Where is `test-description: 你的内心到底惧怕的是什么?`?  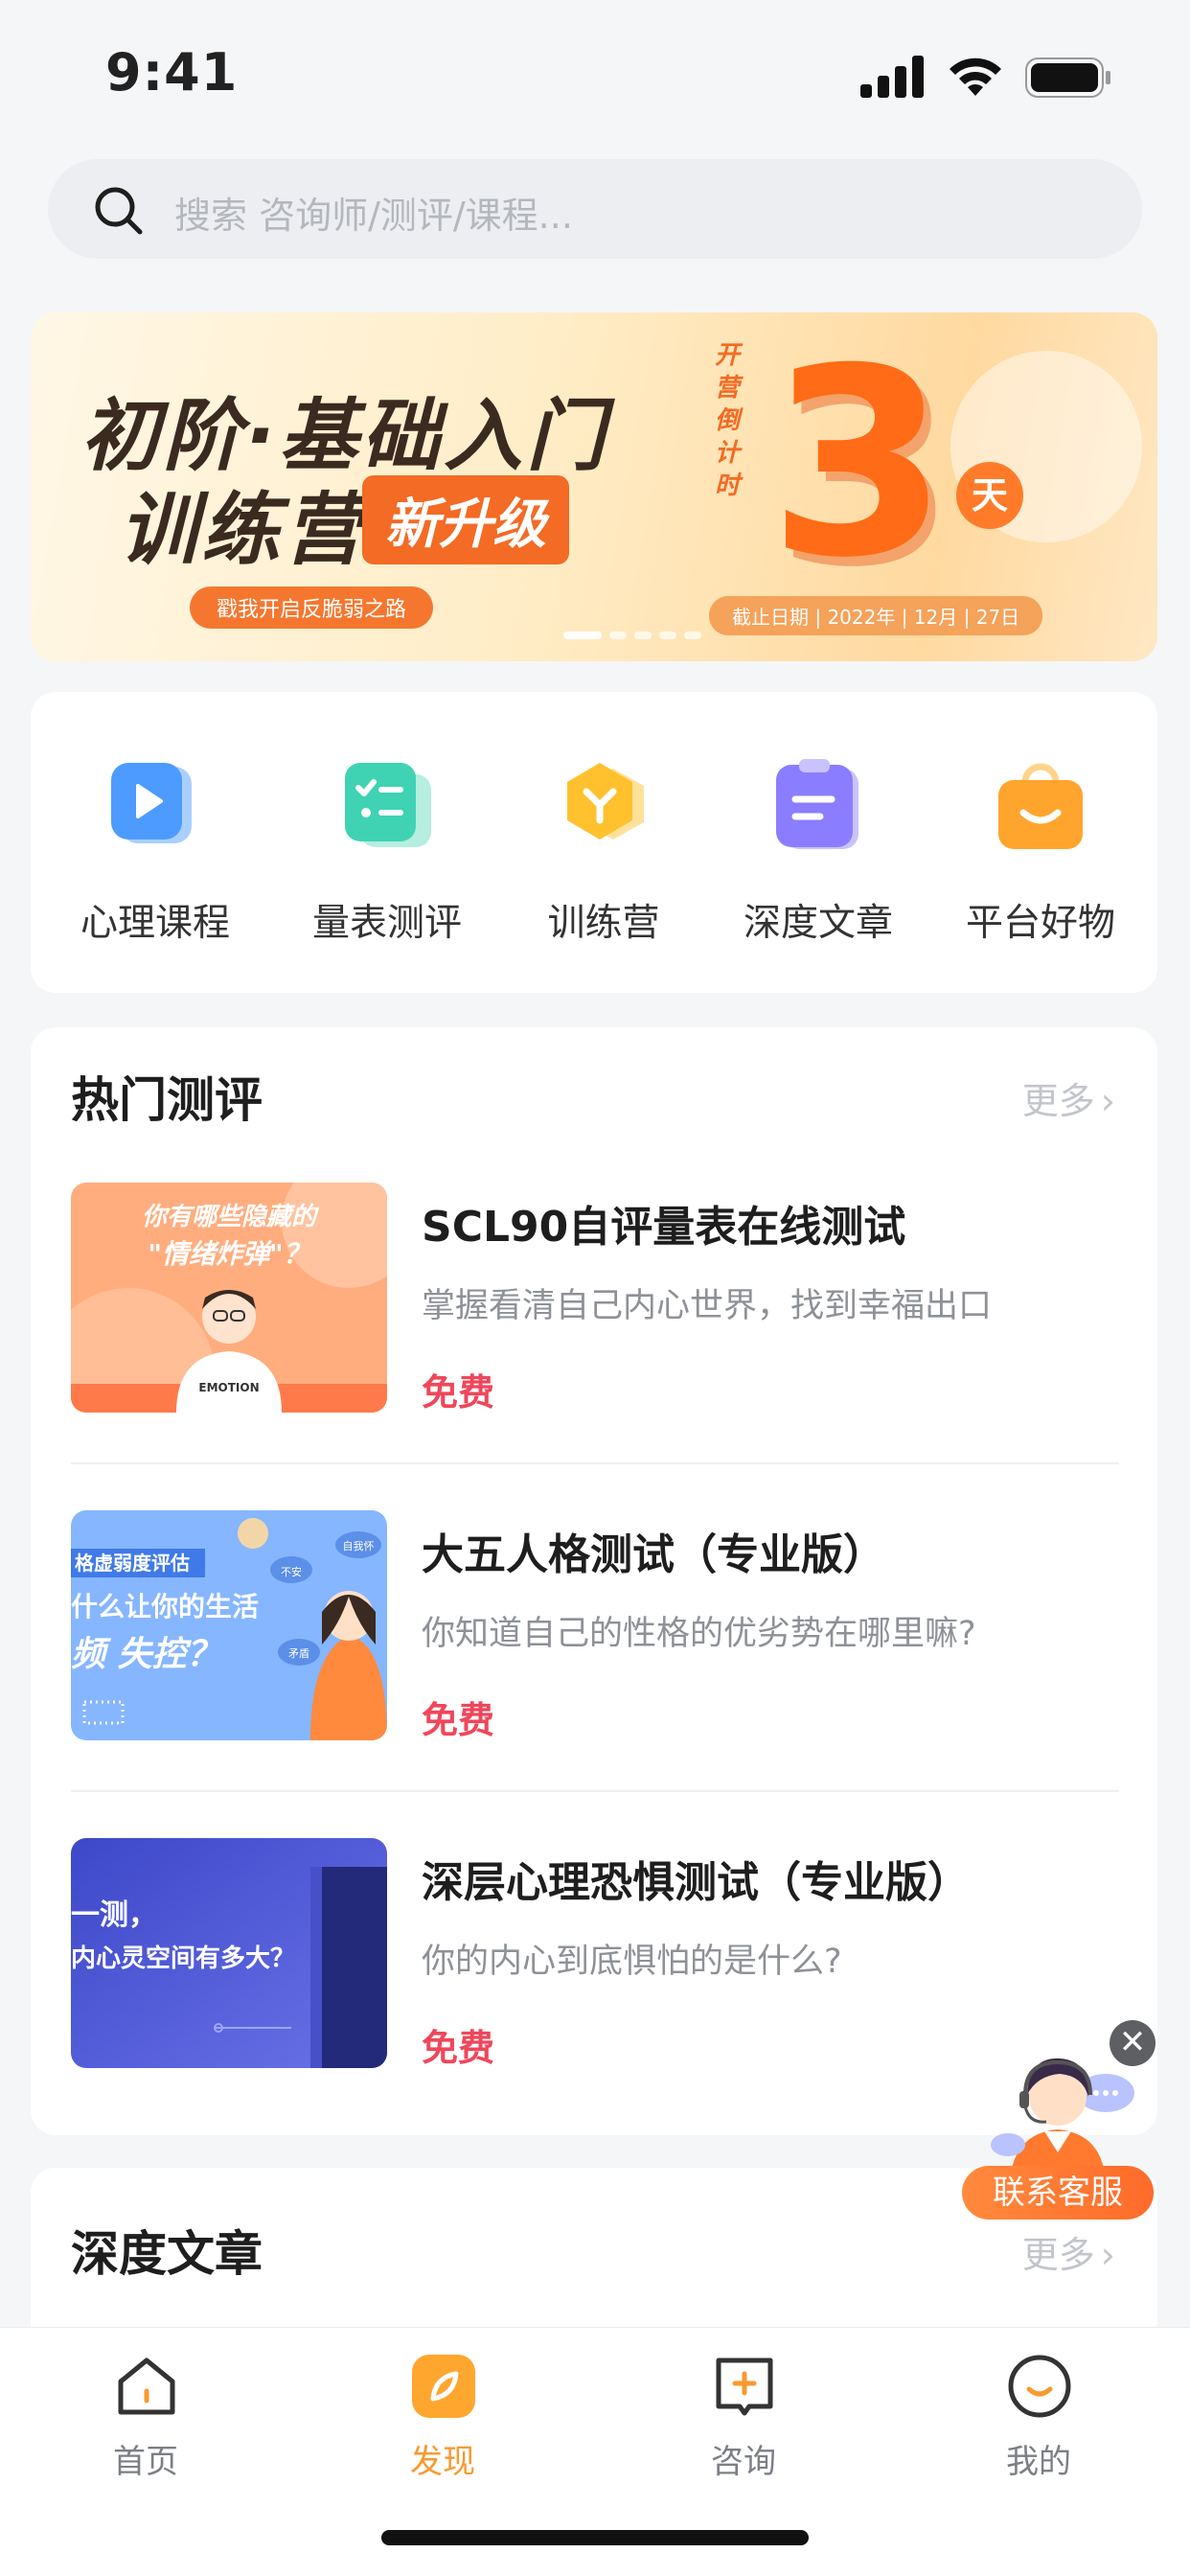 test-description: 你的内心到底惧怕的是什么? is located at coordinates (632, 1962).